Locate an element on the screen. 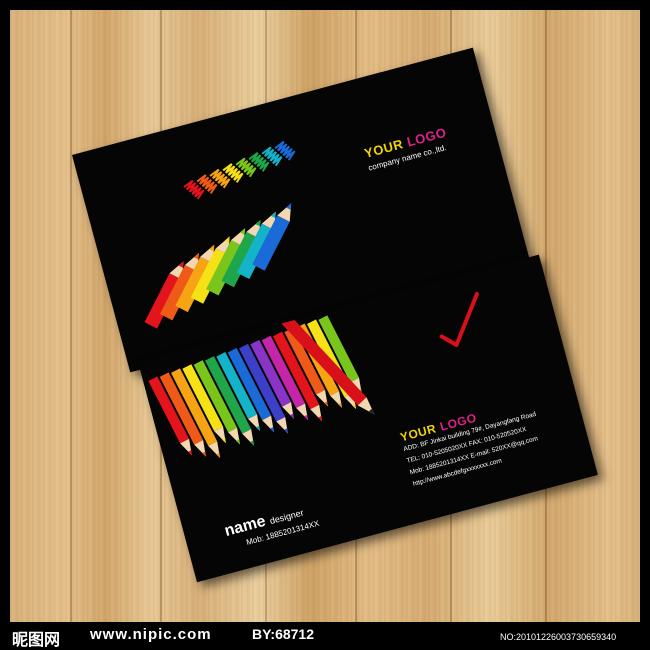 The height and width of the screenshot is (650, 650). checkmark-icon is located at coordinates (459, 319).